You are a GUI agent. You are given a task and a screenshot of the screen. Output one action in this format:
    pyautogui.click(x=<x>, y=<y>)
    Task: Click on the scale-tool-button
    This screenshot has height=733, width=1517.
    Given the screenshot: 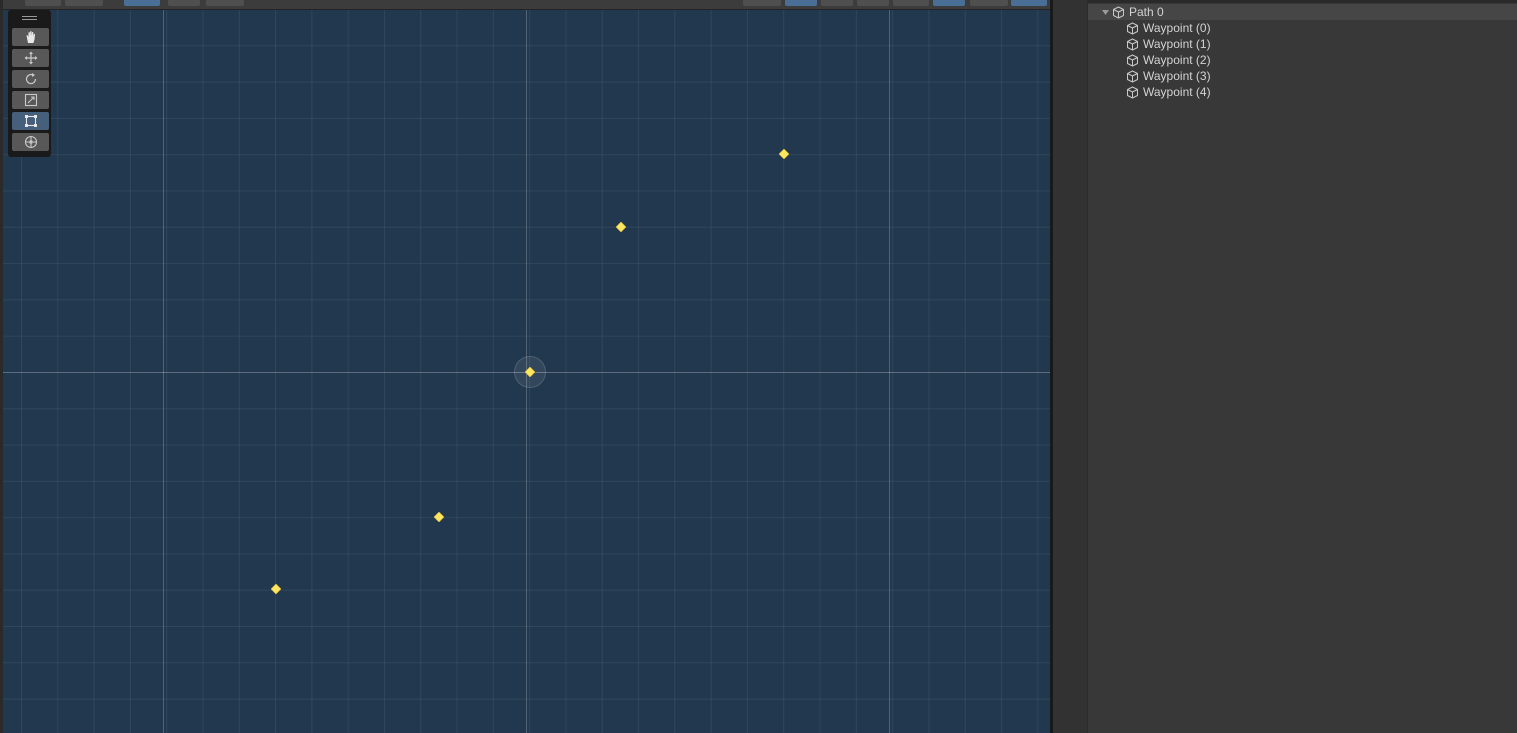 What is the action you would take?
    pyautogui.click(x=30, y=100)
    